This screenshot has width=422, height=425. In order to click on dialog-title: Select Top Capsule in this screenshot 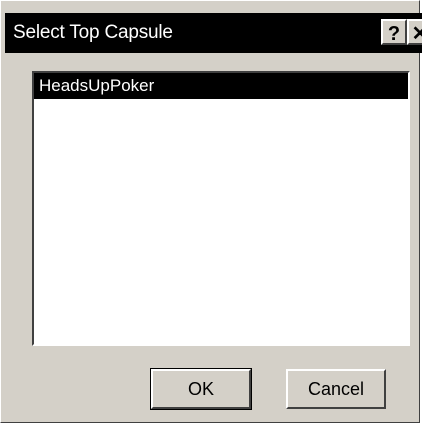, I will do `click(93, 32)`.